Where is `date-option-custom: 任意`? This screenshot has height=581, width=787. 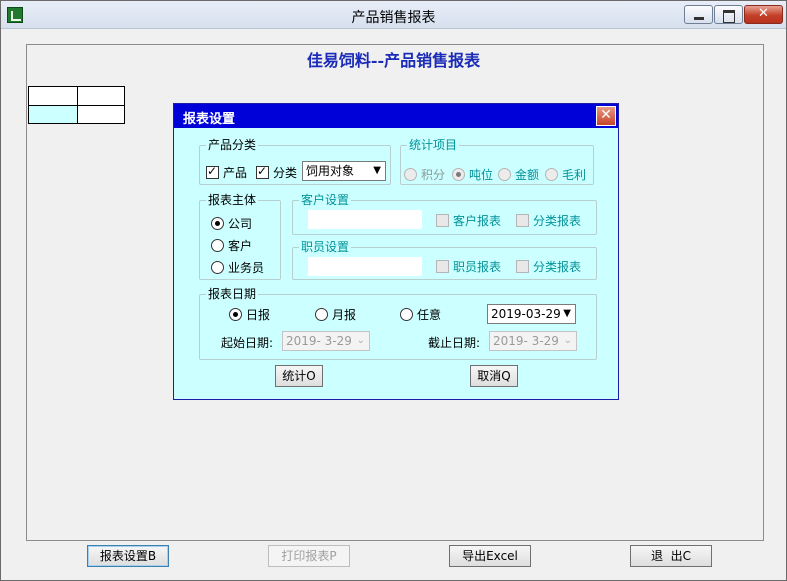
date-option-custom: 任意 is located at coordinates (420, 314).